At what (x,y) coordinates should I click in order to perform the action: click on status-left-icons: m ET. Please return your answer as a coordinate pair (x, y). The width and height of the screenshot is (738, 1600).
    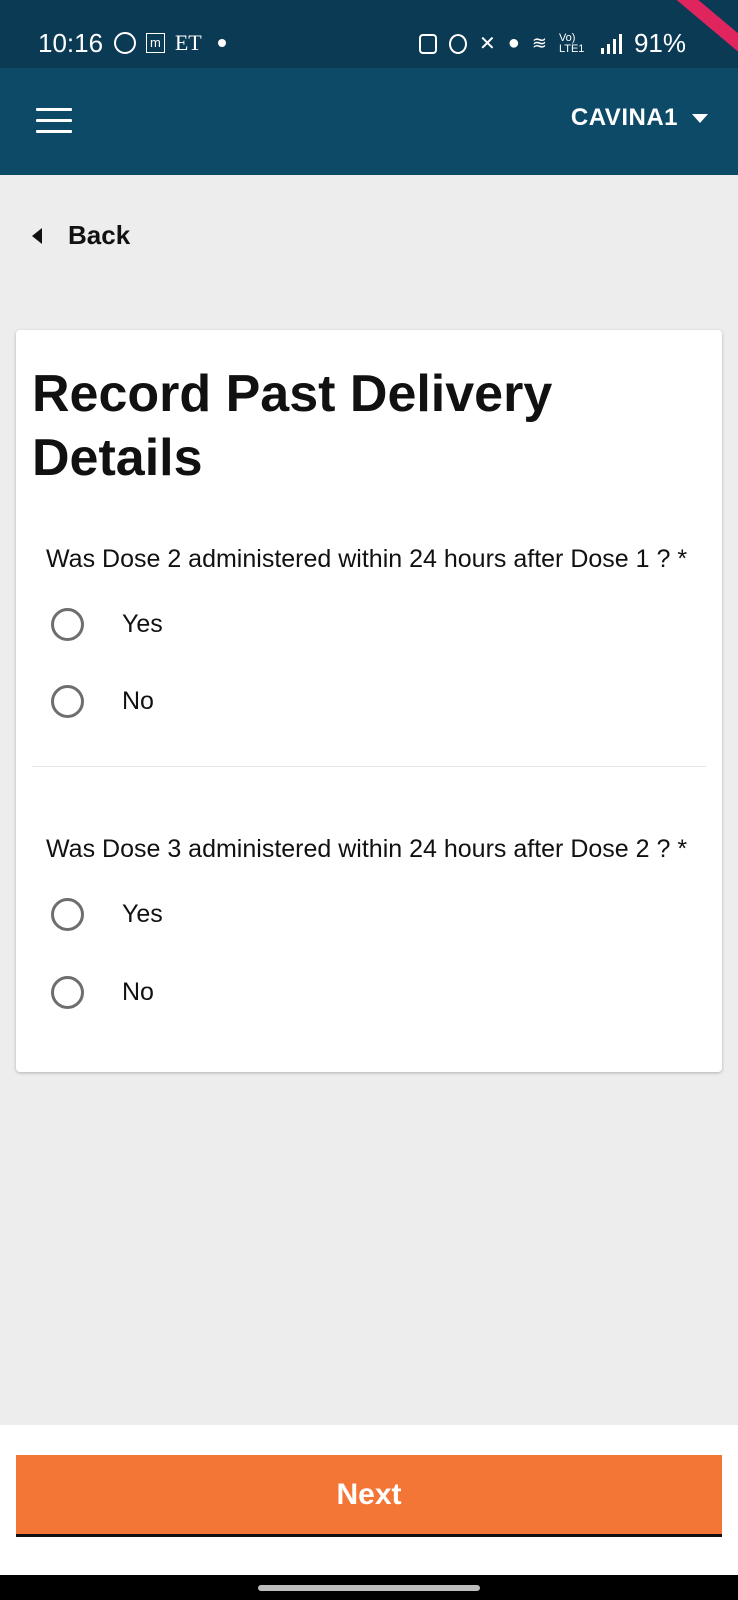
    Looking at the image, I should click on (170, 43).